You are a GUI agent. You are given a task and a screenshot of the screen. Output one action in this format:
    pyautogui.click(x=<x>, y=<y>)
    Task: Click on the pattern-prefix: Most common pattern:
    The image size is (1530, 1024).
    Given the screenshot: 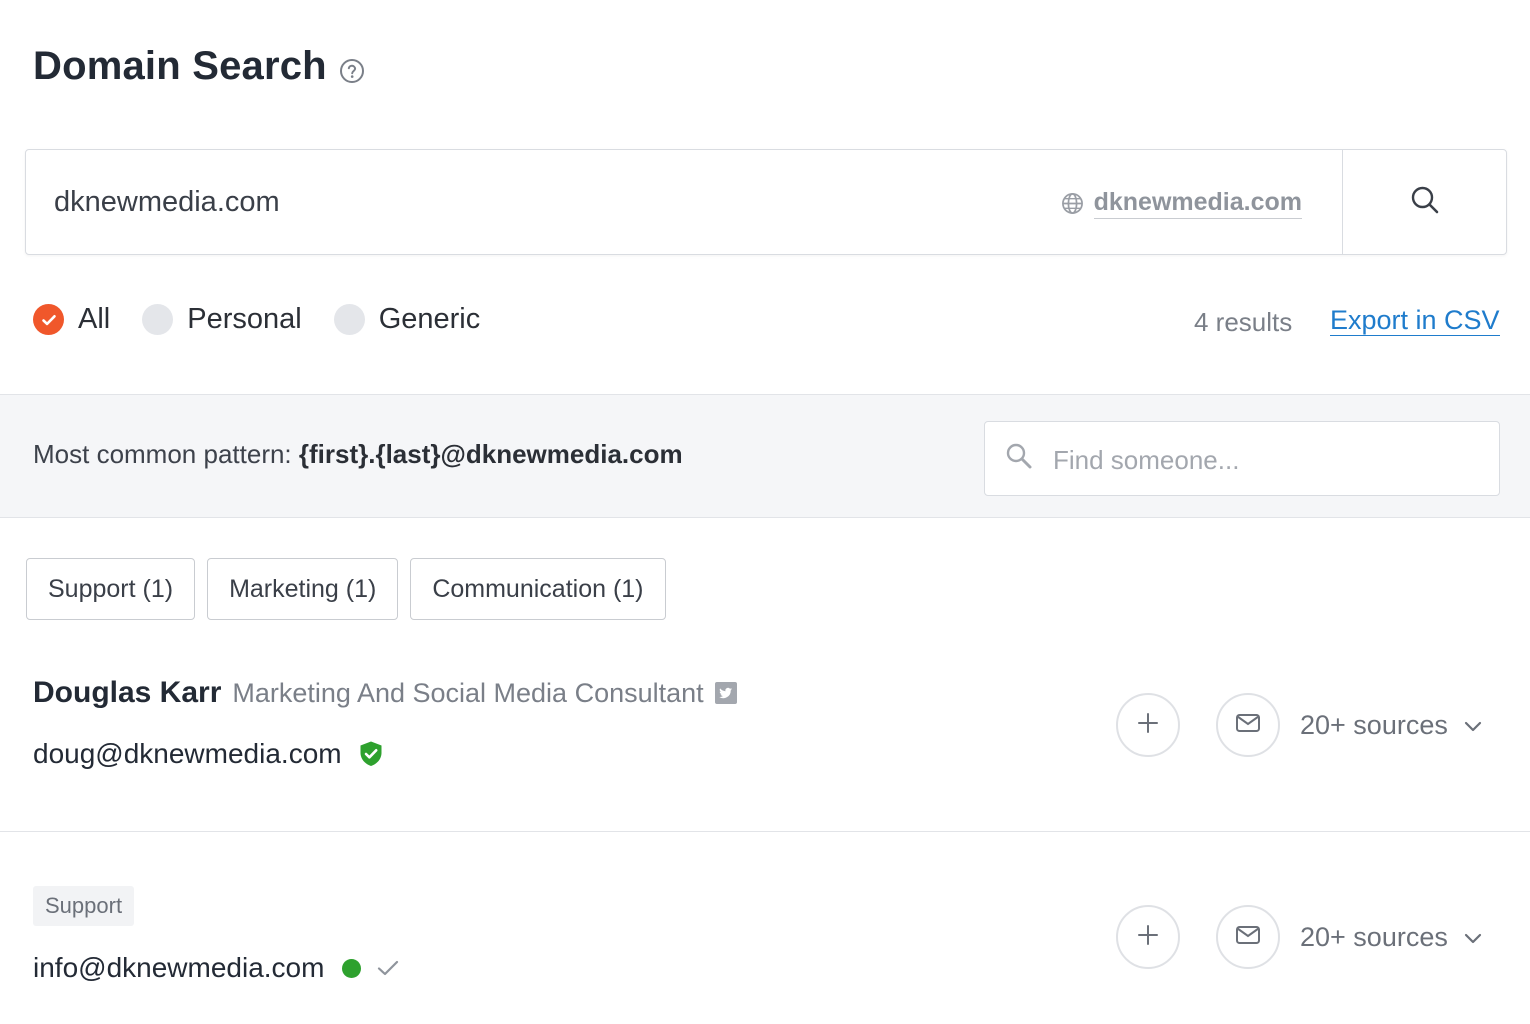 What is the action you would take?
    pyautogui.click(x=162, y=454)
    